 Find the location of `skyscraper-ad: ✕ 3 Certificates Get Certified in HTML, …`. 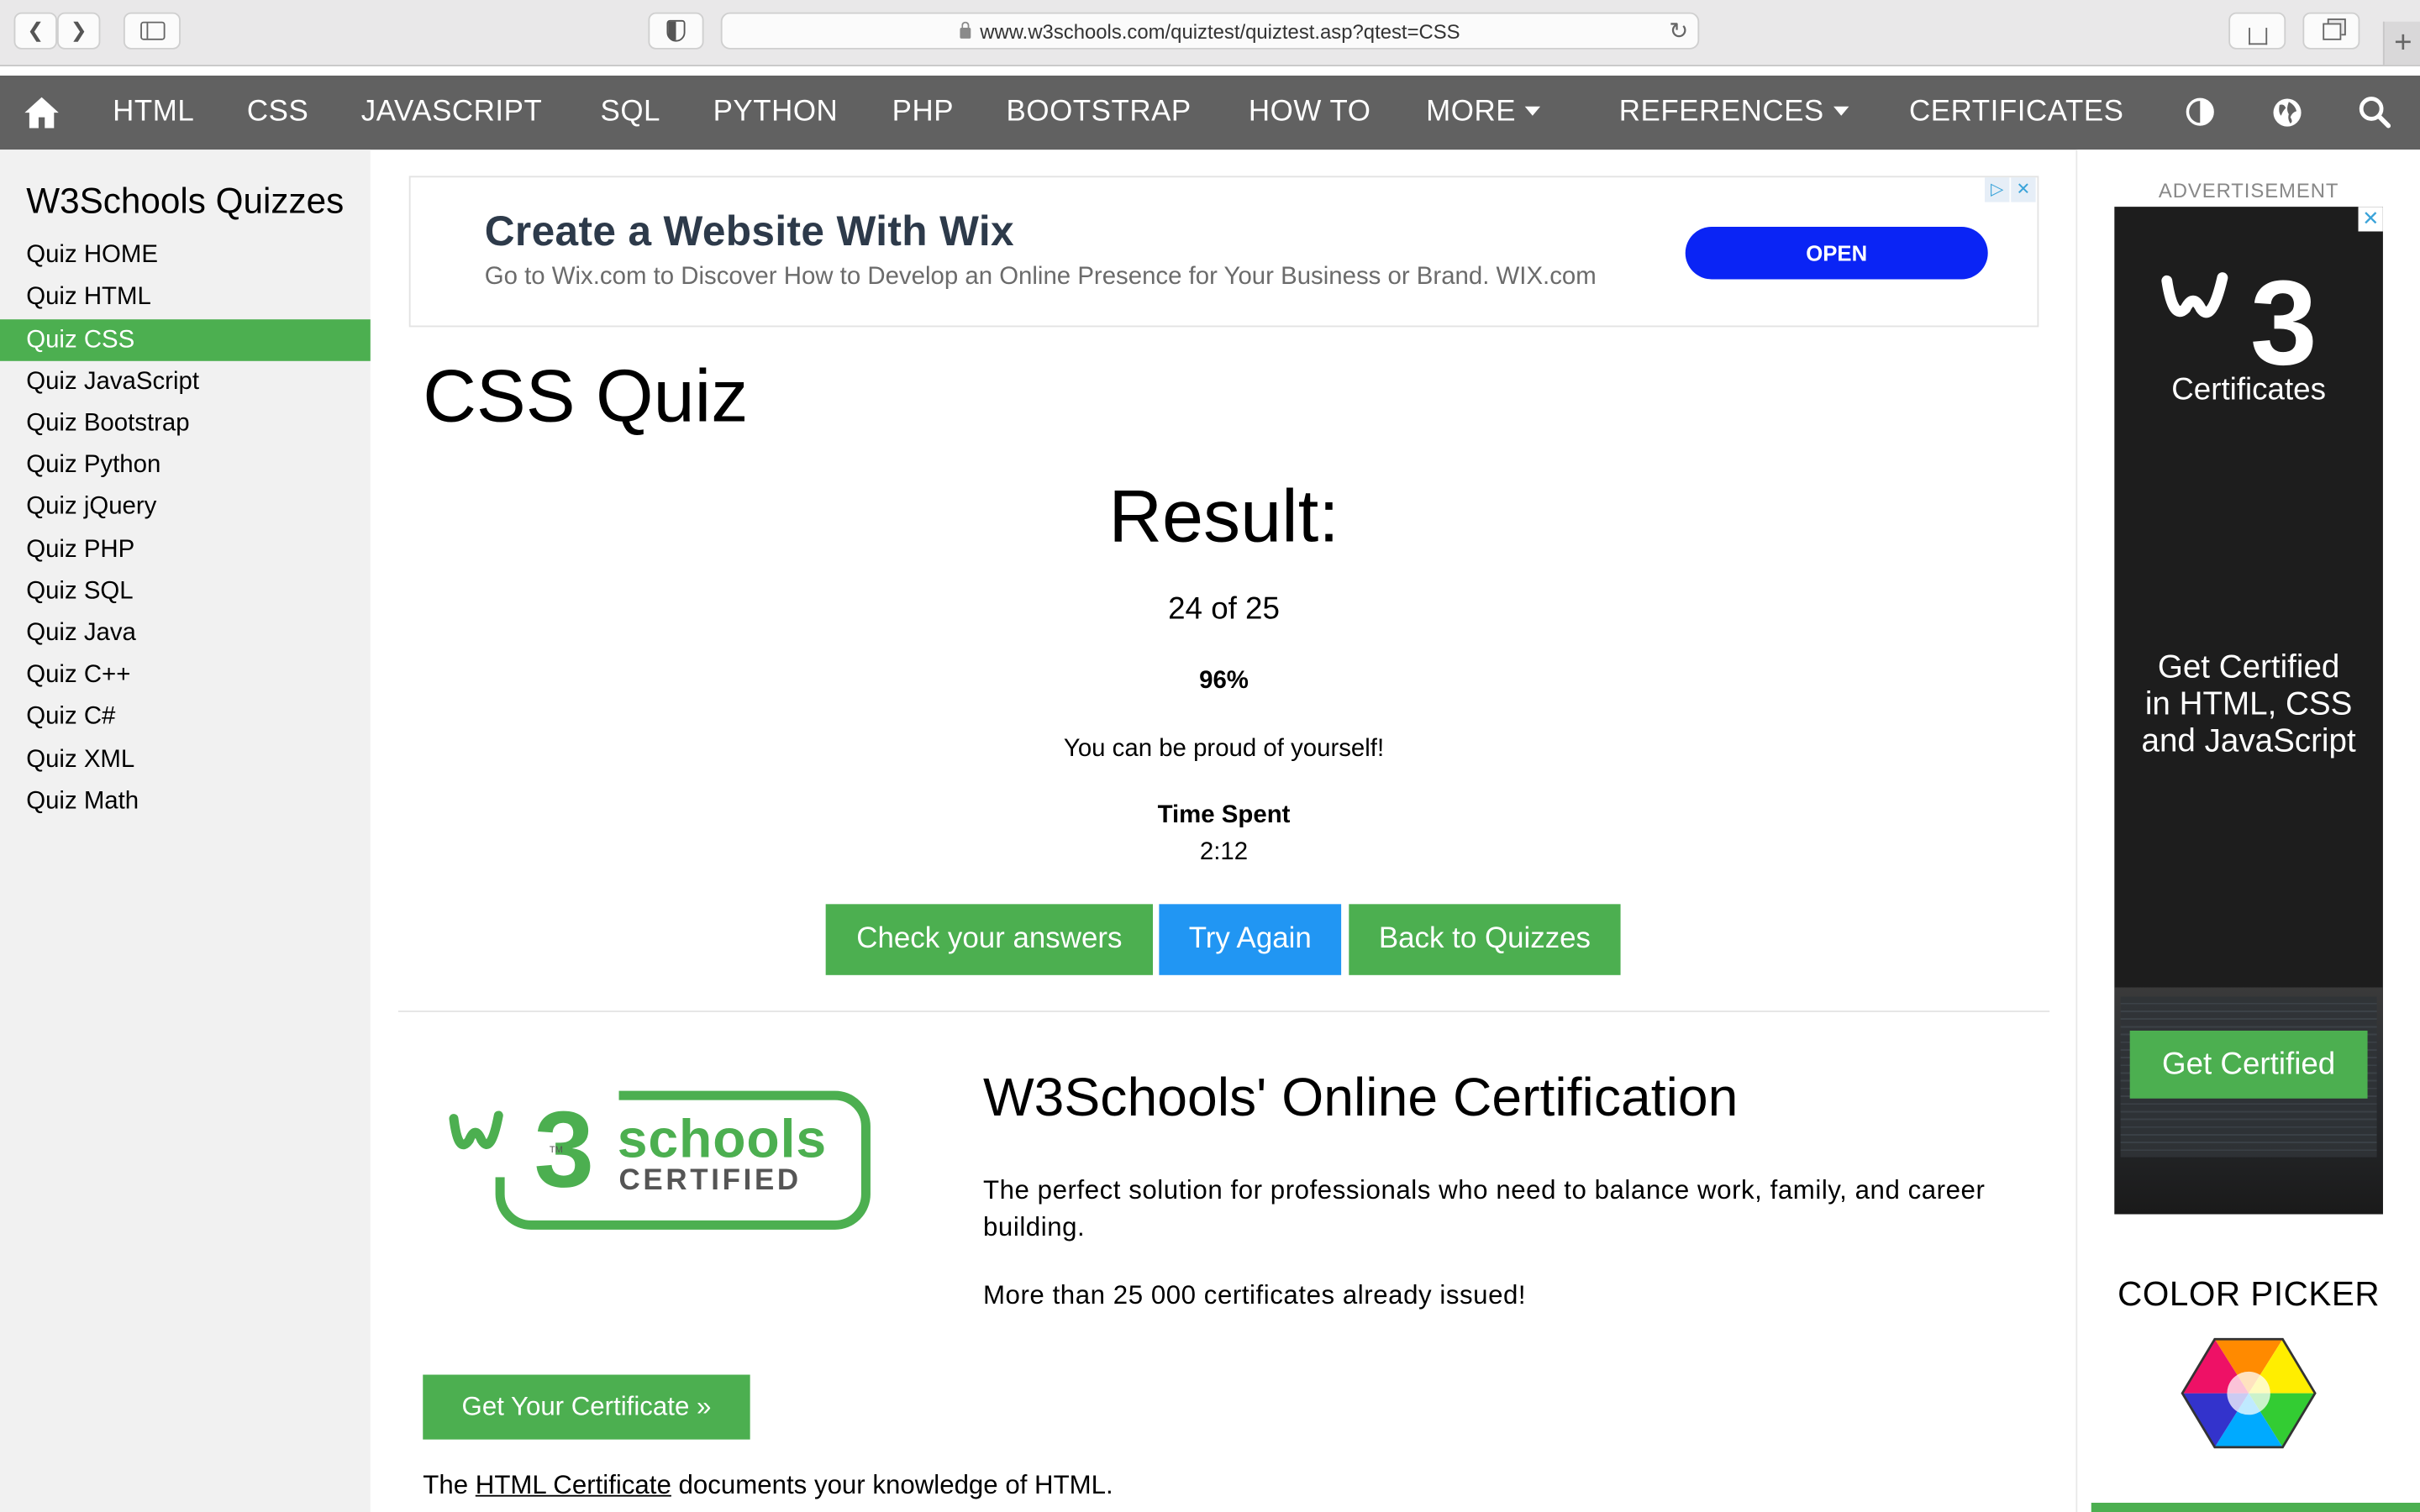

skyscraper-ad: ✕ 3 Certificates Get Certified in HTML, … is located at coordinates (2248, 711).